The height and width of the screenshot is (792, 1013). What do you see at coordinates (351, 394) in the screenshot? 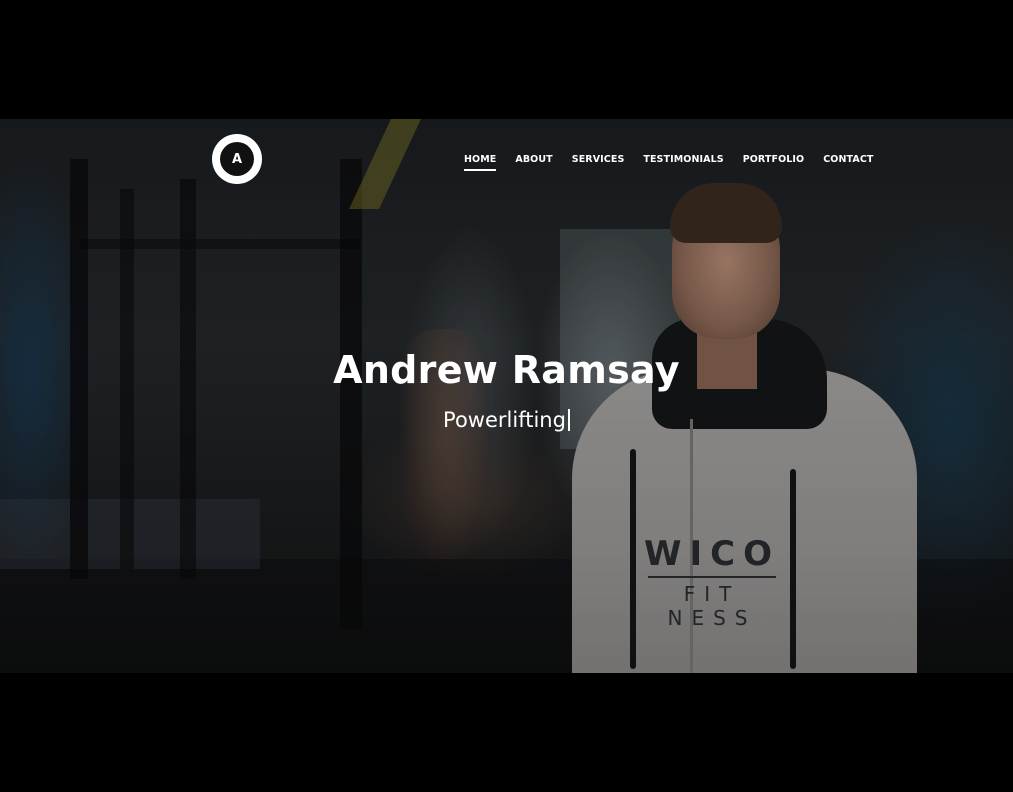
I see `rack-post` at bounding box center [351, 394].